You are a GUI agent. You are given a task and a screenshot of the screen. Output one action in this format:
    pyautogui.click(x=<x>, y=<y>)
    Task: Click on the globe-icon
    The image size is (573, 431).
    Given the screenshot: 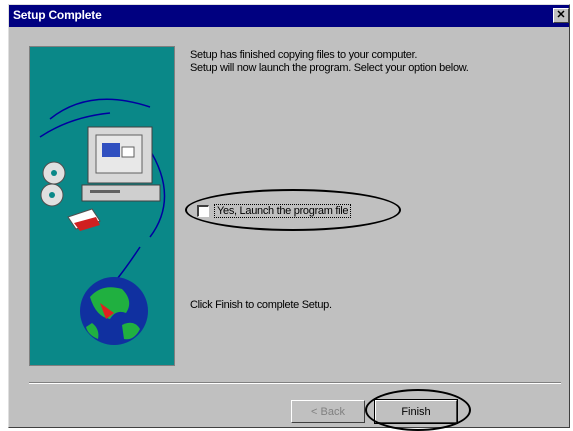 What is the action you would take?
    pyautogui.click(x=114, y=311)
    